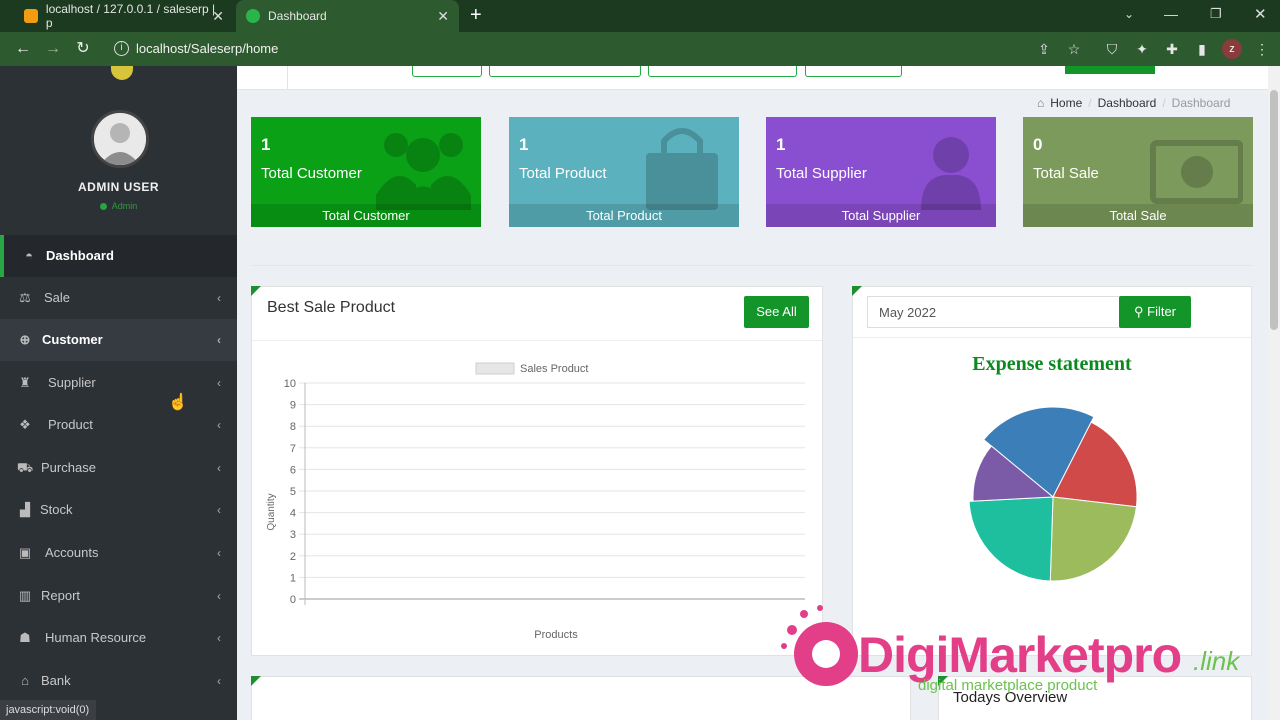  I want to click on breadcrumb-section: Dashboard, so click(1127, 103).